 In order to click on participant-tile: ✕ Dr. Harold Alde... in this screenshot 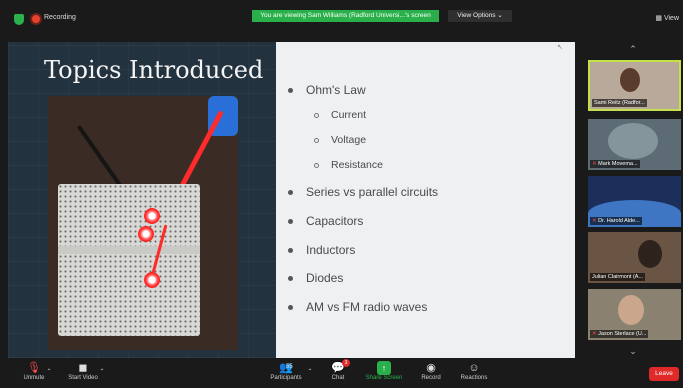, I will do `click(634, 201)`.